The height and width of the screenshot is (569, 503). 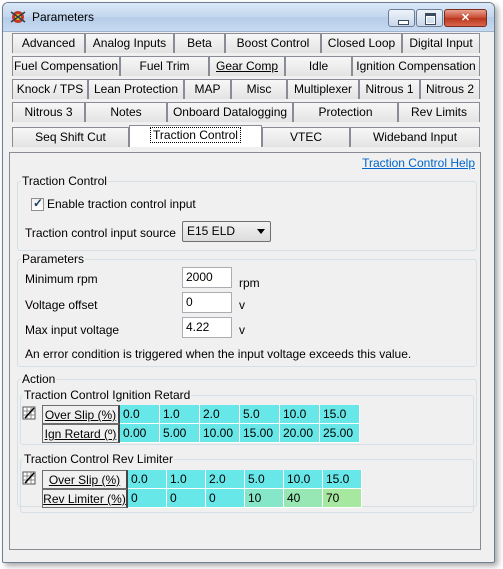 I want to click on enable-traction-checkbox: ✓, so click(x=37, y=203).